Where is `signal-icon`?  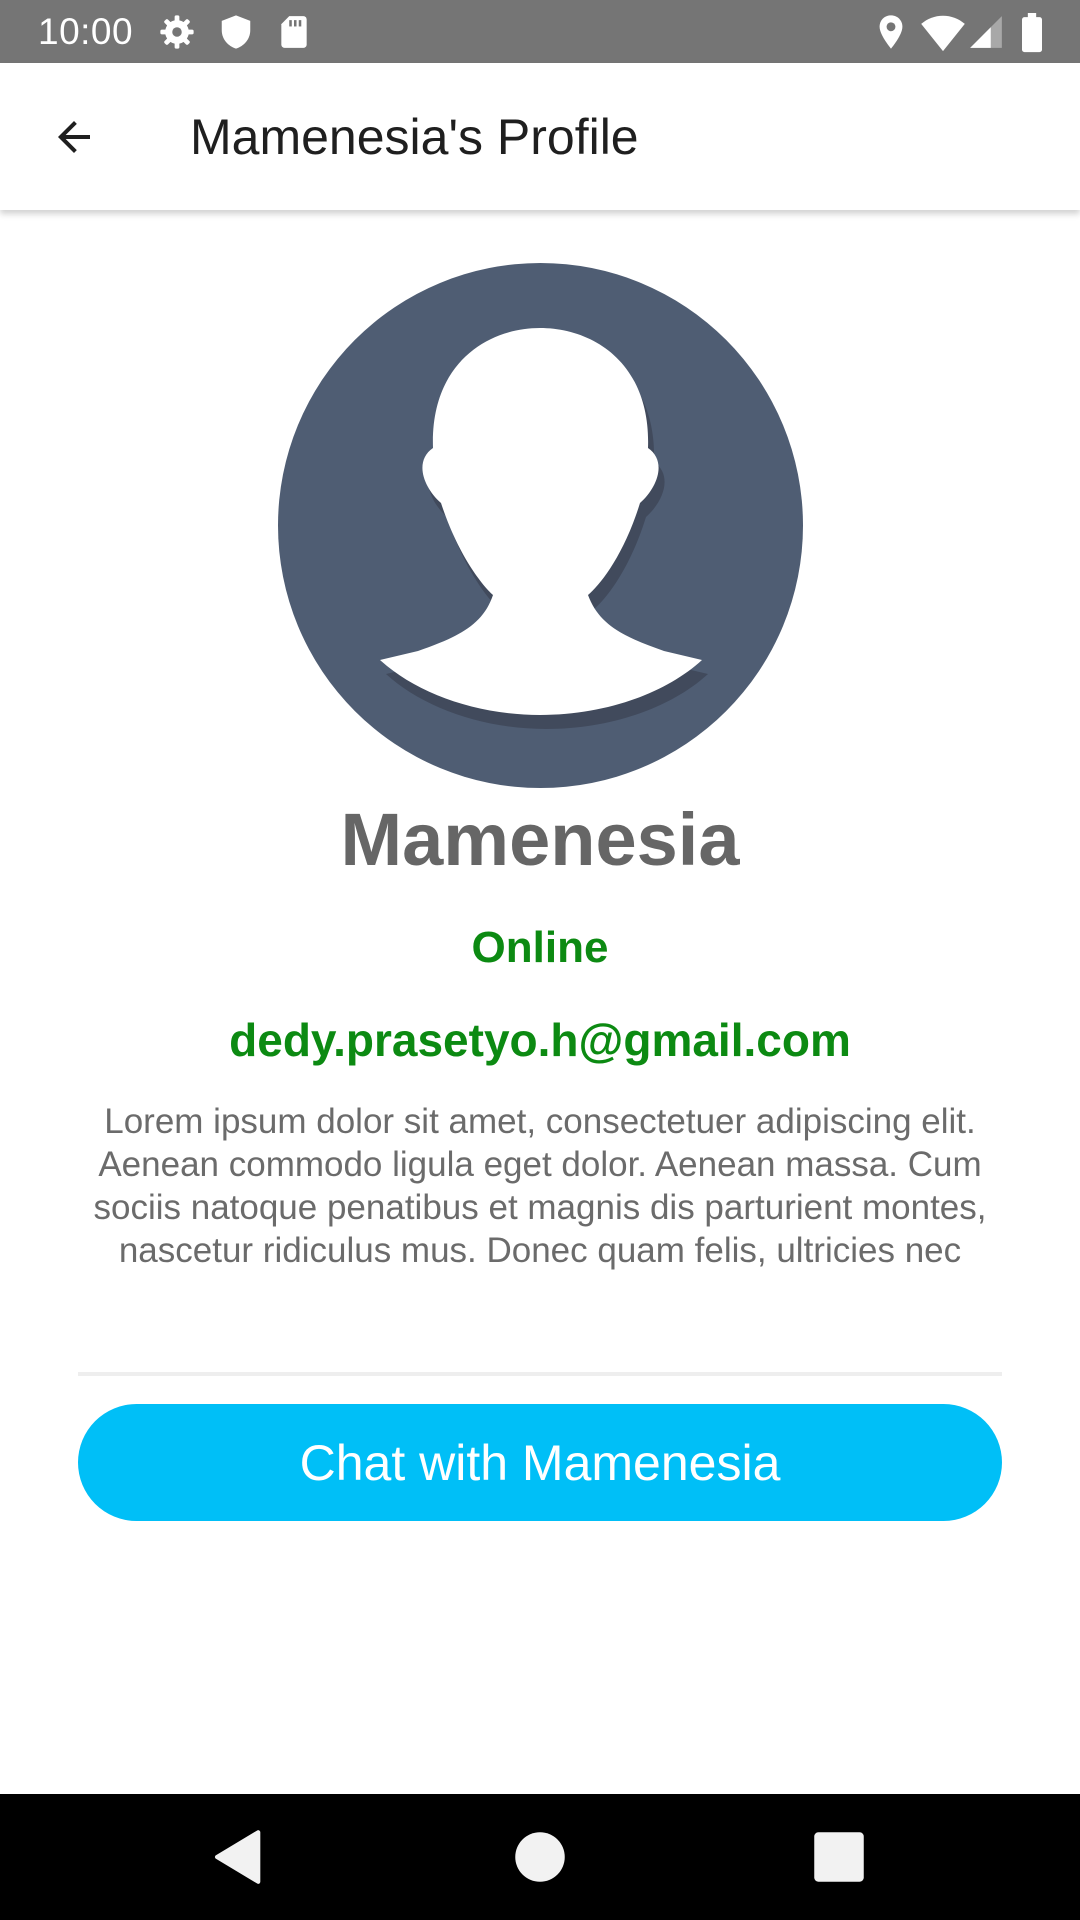 signal-icon is located at coordinates (986, 32).